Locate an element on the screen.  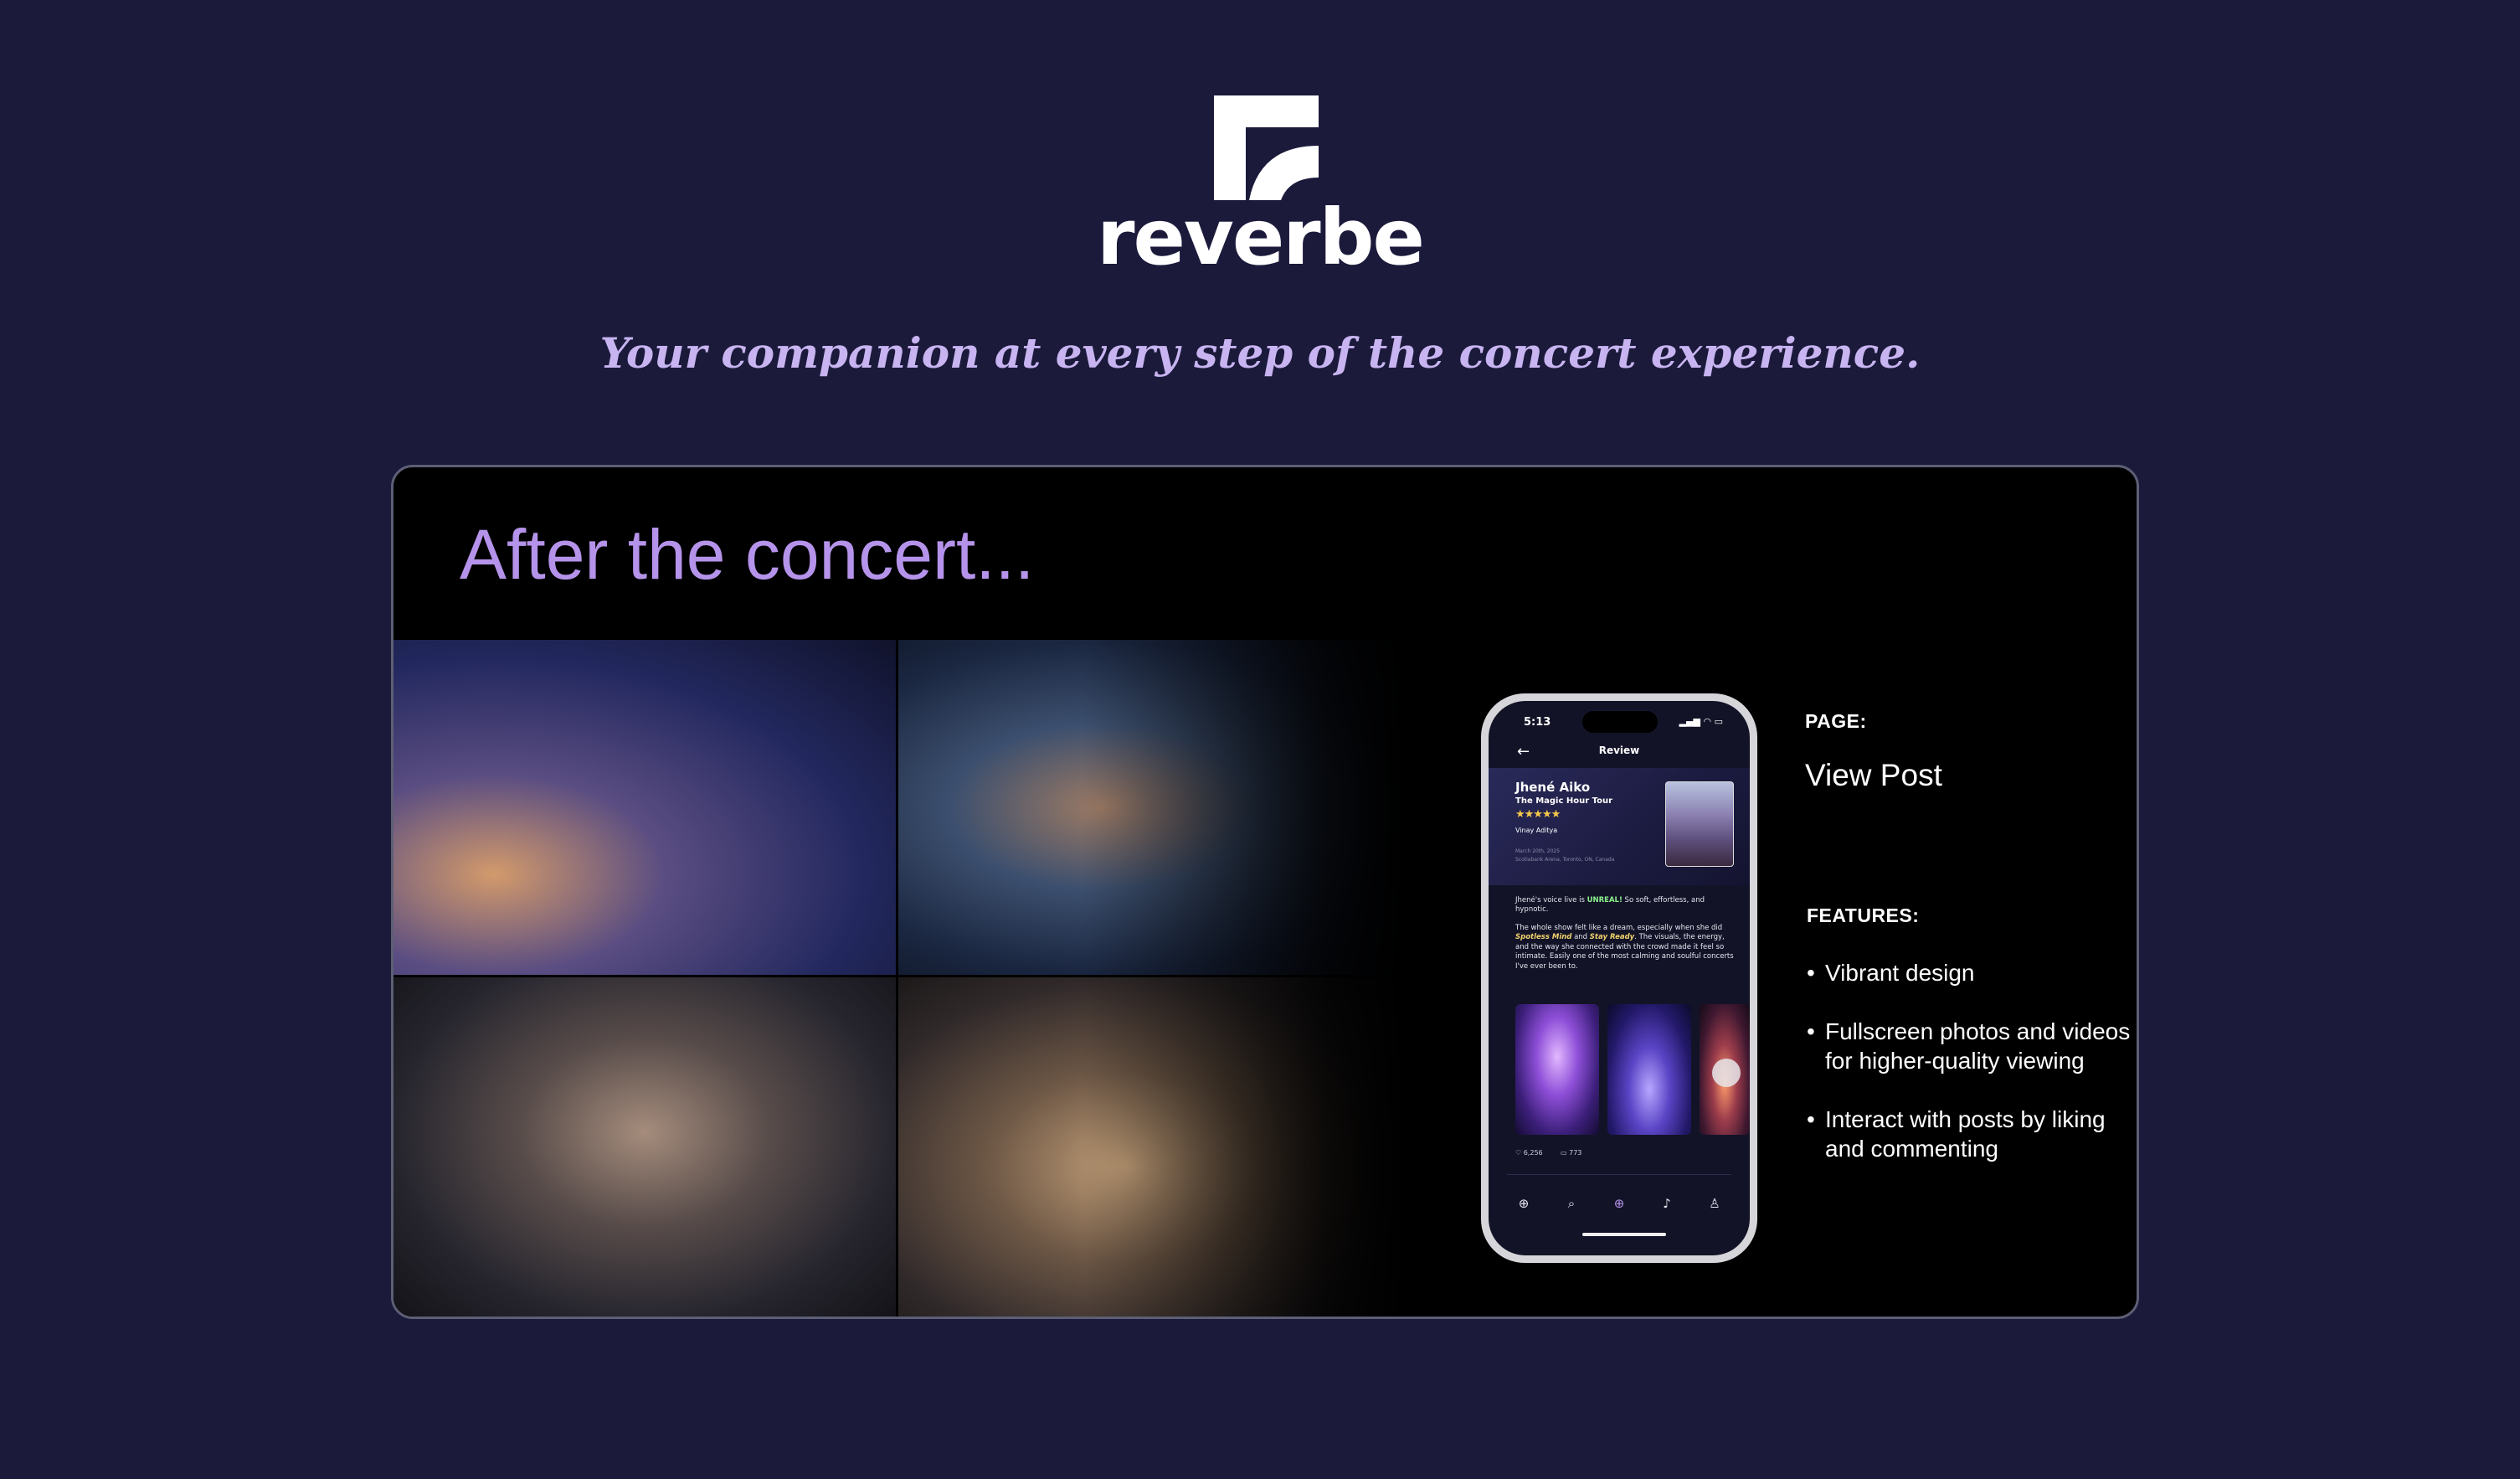
tab-bar: ⊕ ⌕ ⊕ ♪ ♙ is located at coordinates (1620, 1203).